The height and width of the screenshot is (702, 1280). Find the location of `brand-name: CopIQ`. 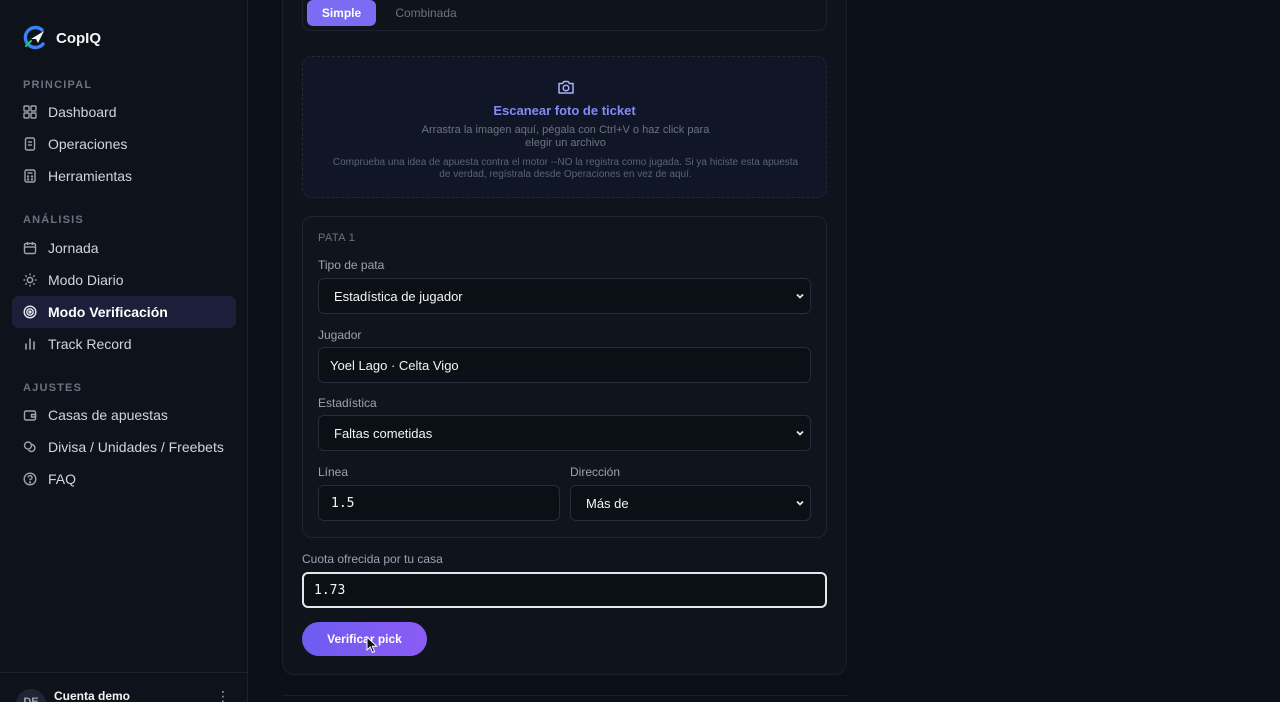

brand-name: CopIQ is located at coordinates (78, 38).